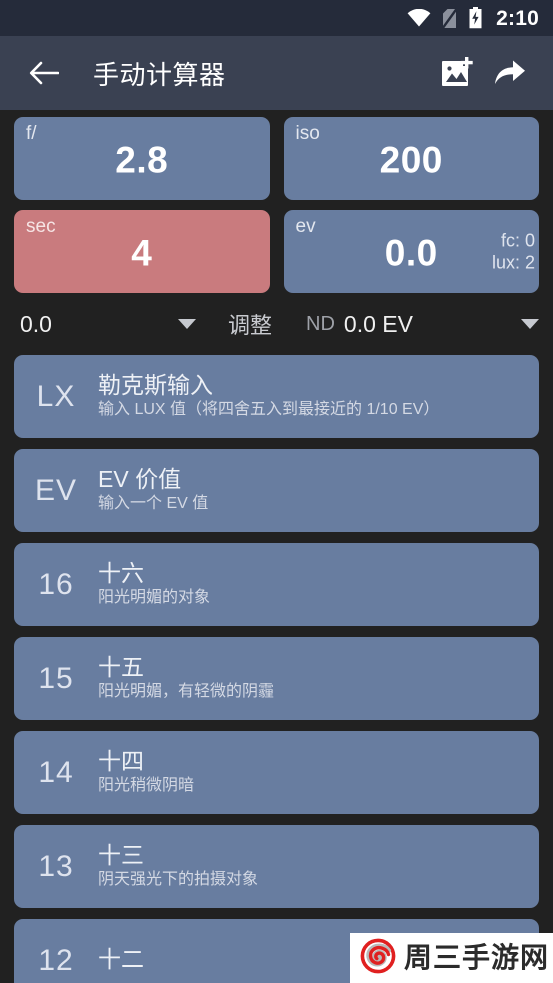 The image size is (553, 983). What do you see at coordinates (154, 598) in the screenshot?
I see `list-item-subtitle: 阳光明媚的对象` at bounding box center [154, 598].